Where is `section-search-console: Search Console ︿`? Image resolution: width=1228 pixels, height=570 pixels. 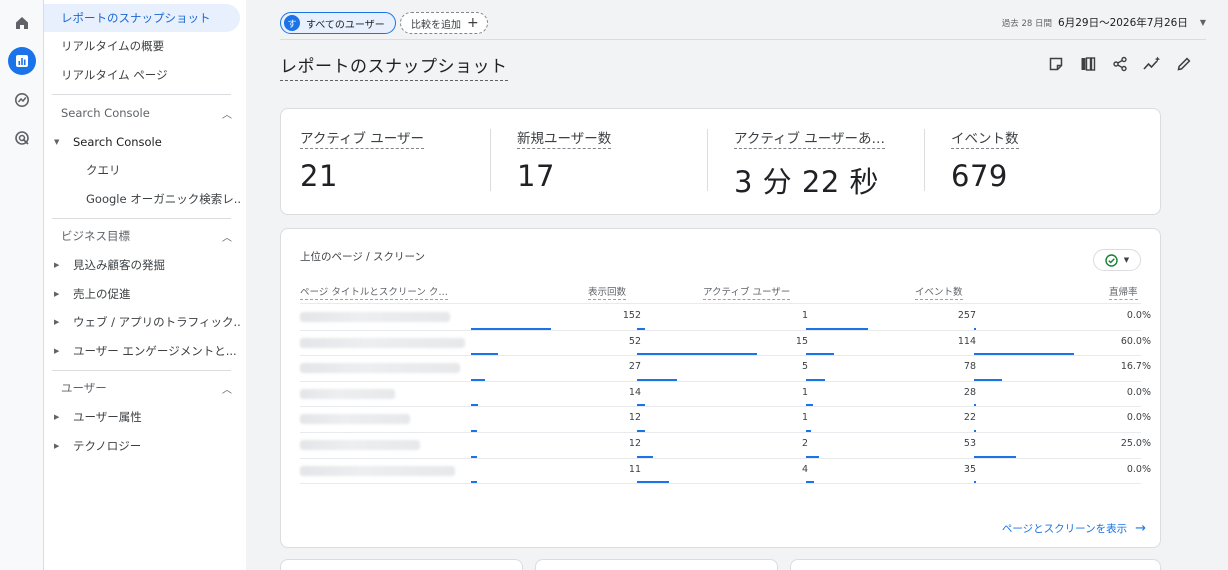
section-search-console: Search Console ︿ is located at coordinates (142, 113).